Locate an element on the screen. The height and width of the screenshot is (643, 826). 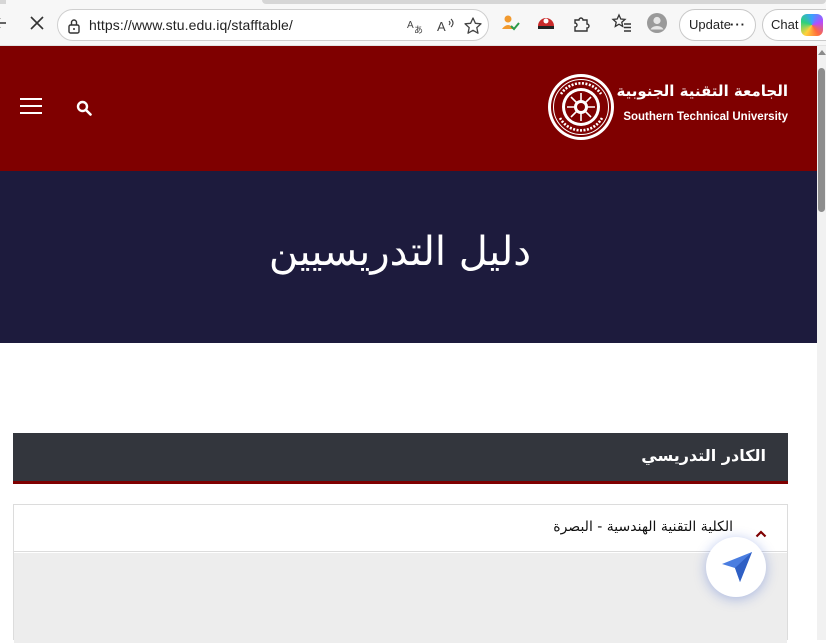
translate-icon: Aあ is located at coordinates (416, 26).